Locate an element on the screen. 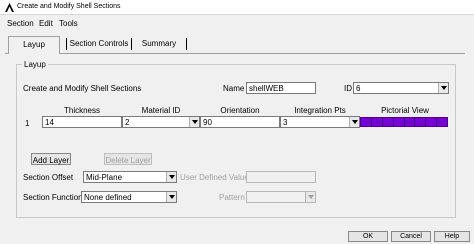 Image resolution: width=474 pixels, height=244 pixels. cancel-button: Cancel is located at coordinates (411, 236).